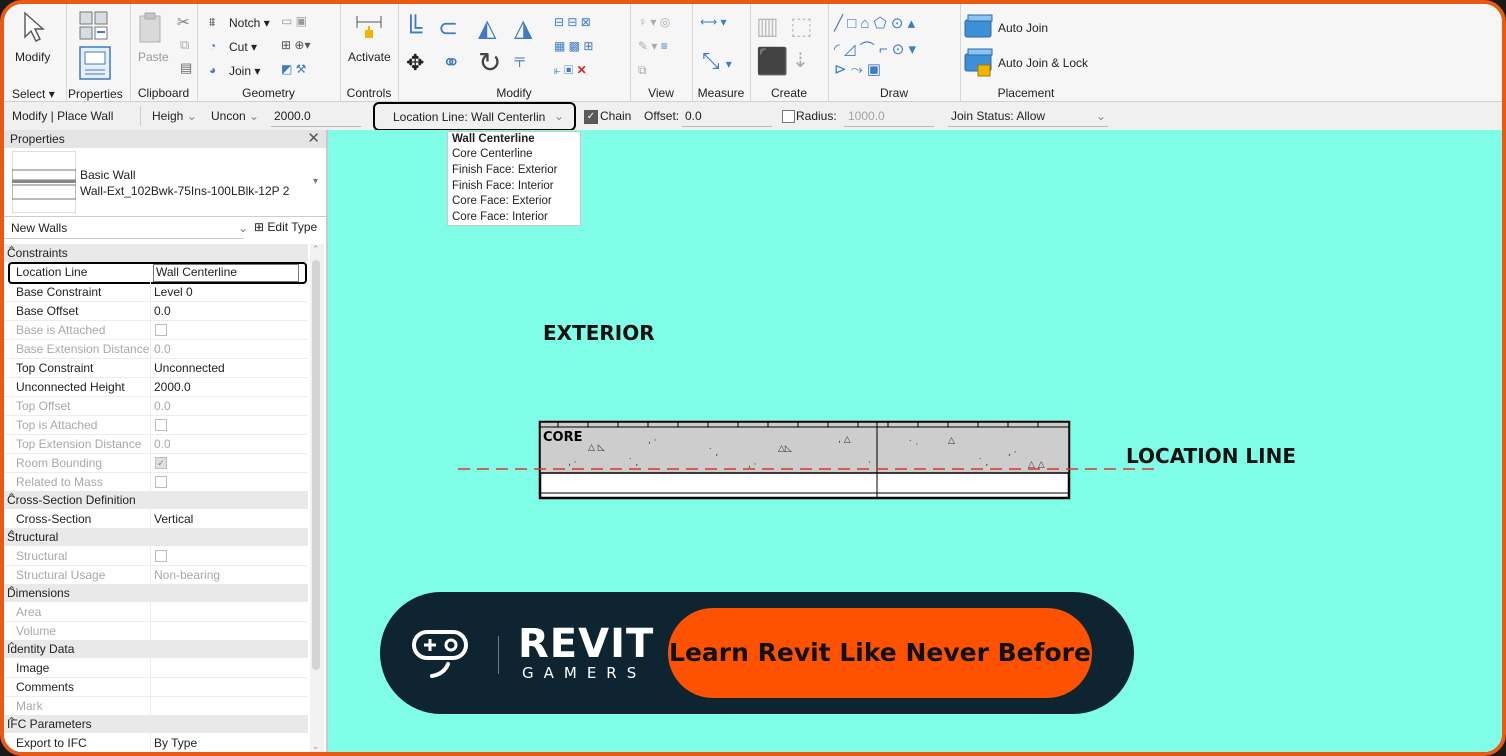 This screenshot has height=756, width=1506. What do you see at coordinates (448, 28) in the screenshot?
I see `offset-icon: ⊂` at bounding box center [448, 28].